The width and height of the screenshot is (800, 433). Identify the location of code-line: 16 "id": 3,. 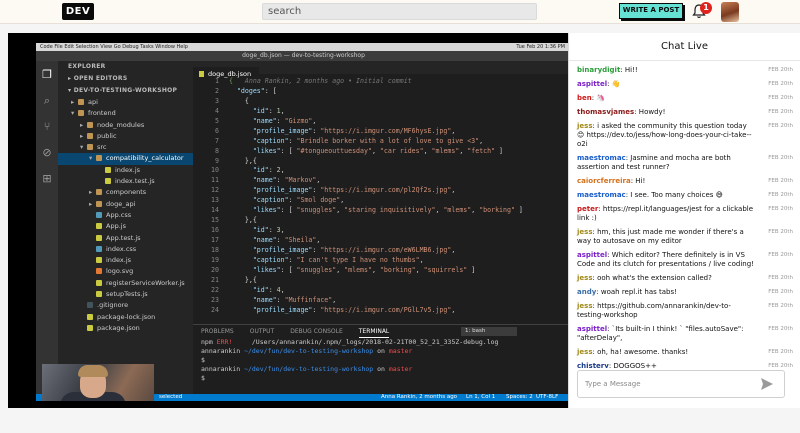
(382, 231).